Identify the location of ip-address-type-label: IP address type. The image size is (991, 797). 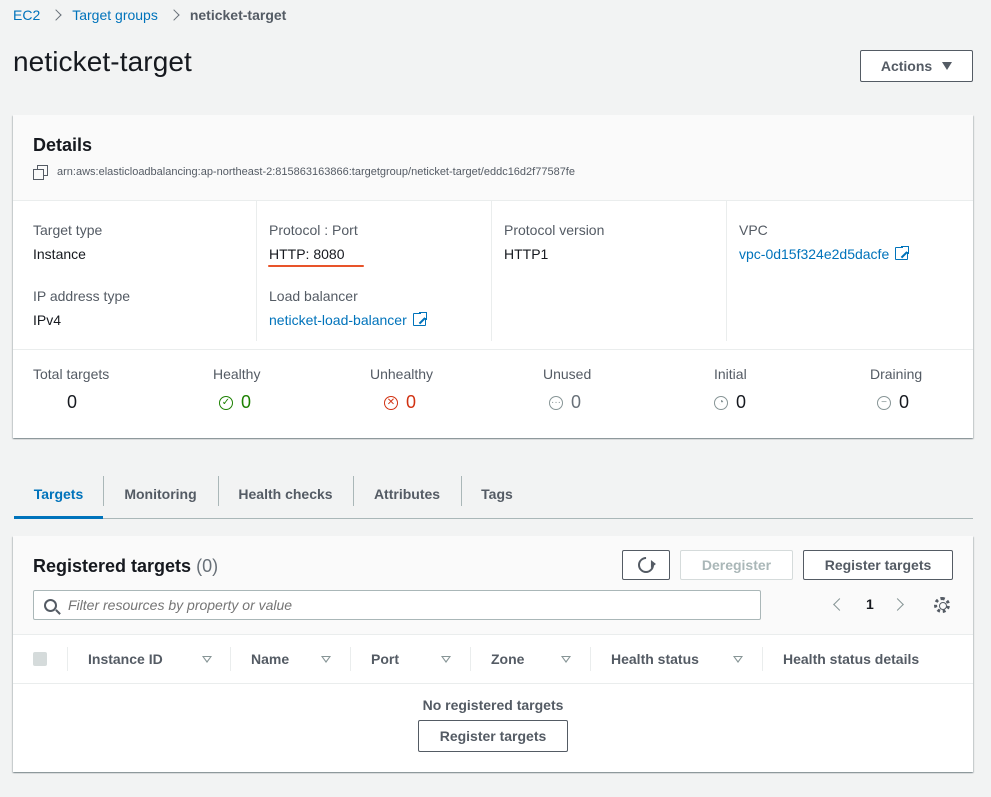
(82, 296).